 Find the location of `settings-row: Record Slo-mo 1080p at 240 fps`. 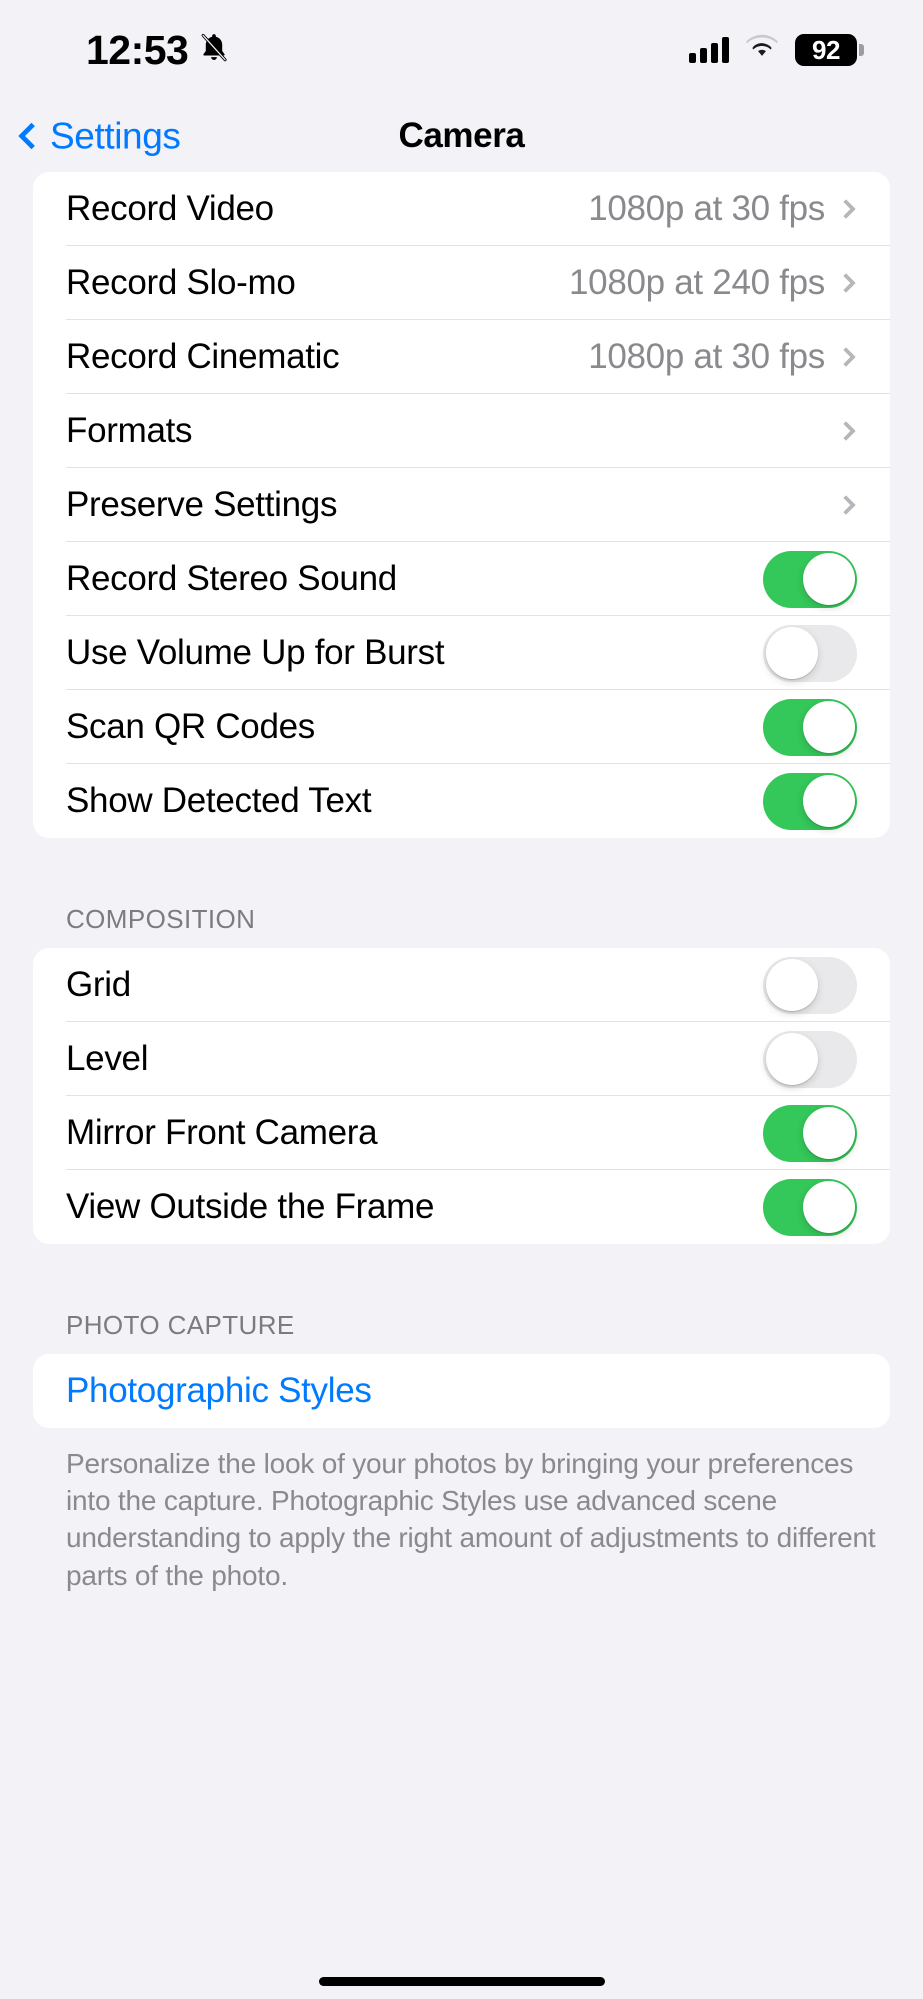

settings-row: Record Slo-mo 1080p at 240 fps is located at coordinates (461, 283).